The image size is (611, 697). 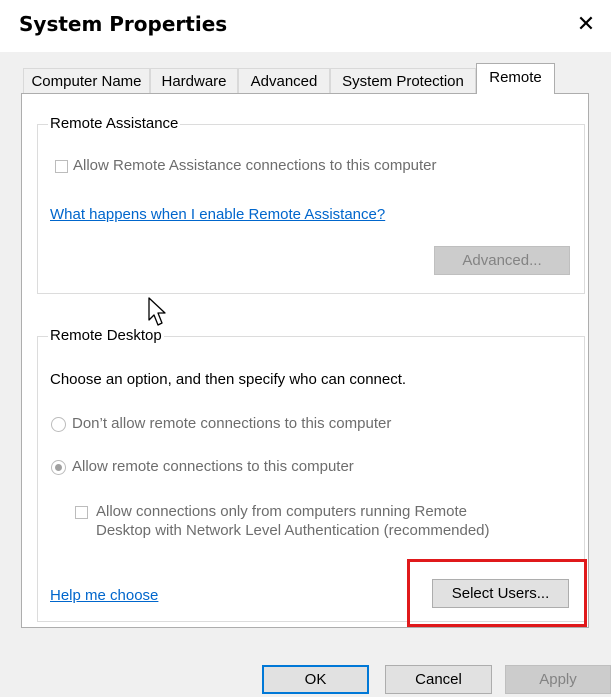 What do you see at coordinates (114, 123) in the screenshot?
I see `remote-assistance-legend: Remote Assistance` at bounding box center [114, 123].